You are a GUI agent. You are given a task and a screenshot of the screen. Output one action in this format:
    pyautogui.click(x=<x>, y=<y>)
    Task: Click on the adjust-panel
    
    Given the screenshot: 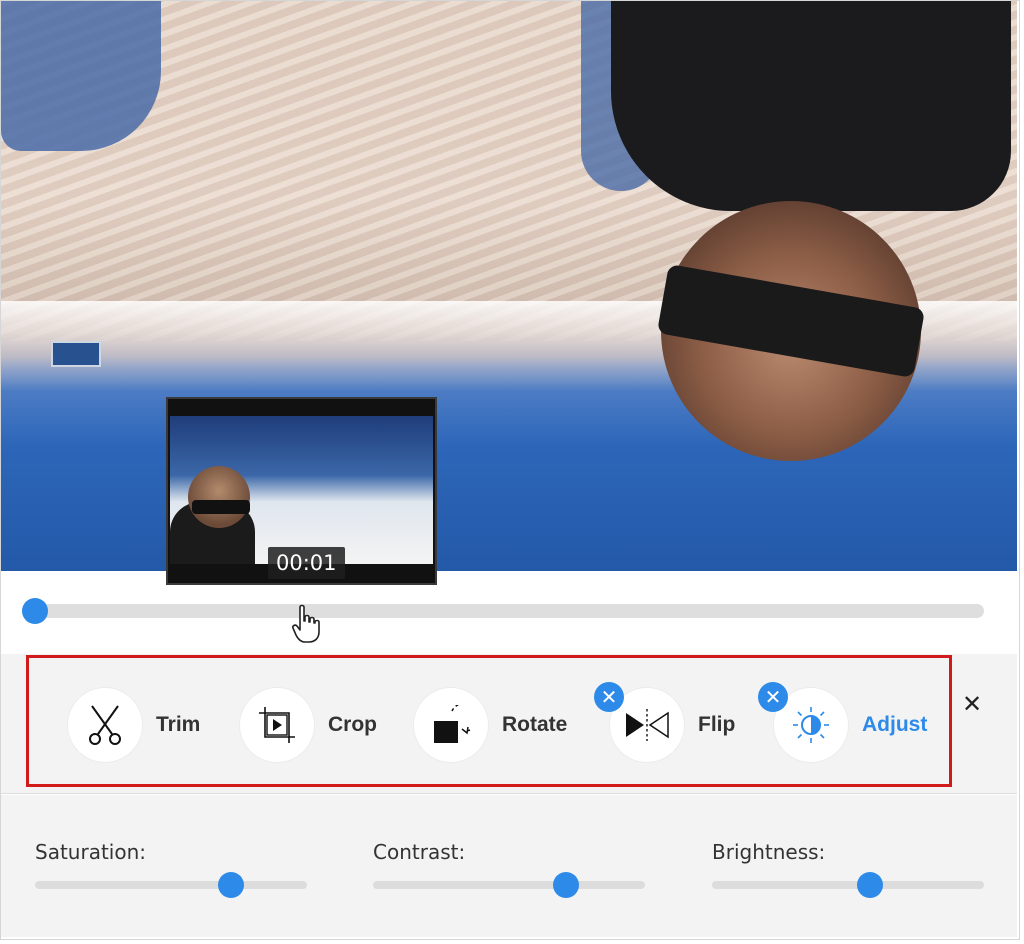 What is the action you would take?
    pyautogui.click(x=509, y=866)
    